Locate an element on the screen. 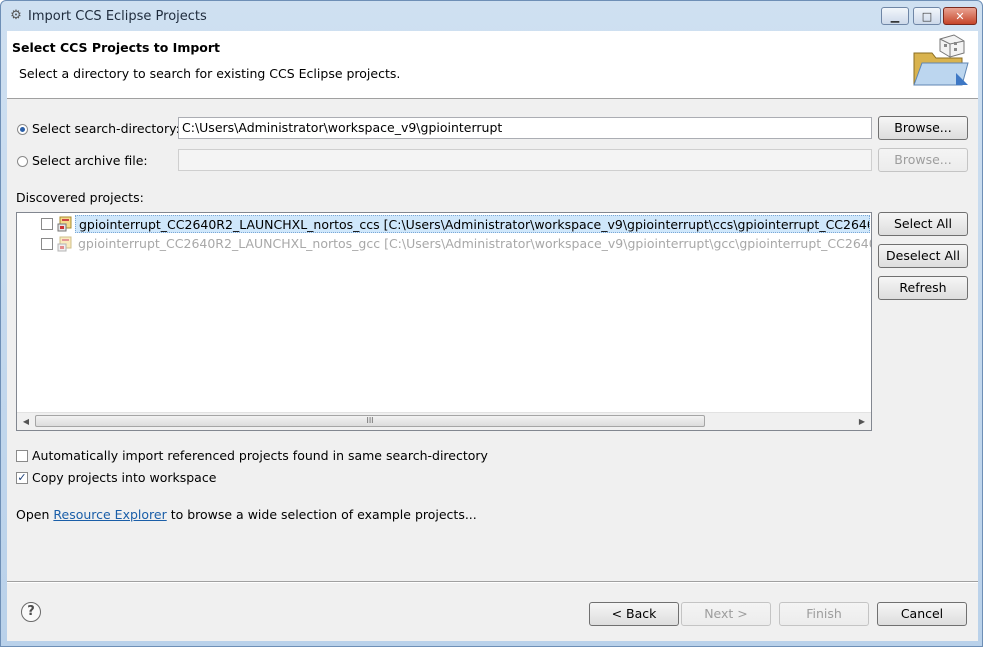 Image resolution: width=989 pixels, height=653 pixels. refresh-button: Refresh is located at coordinates (923, 288).